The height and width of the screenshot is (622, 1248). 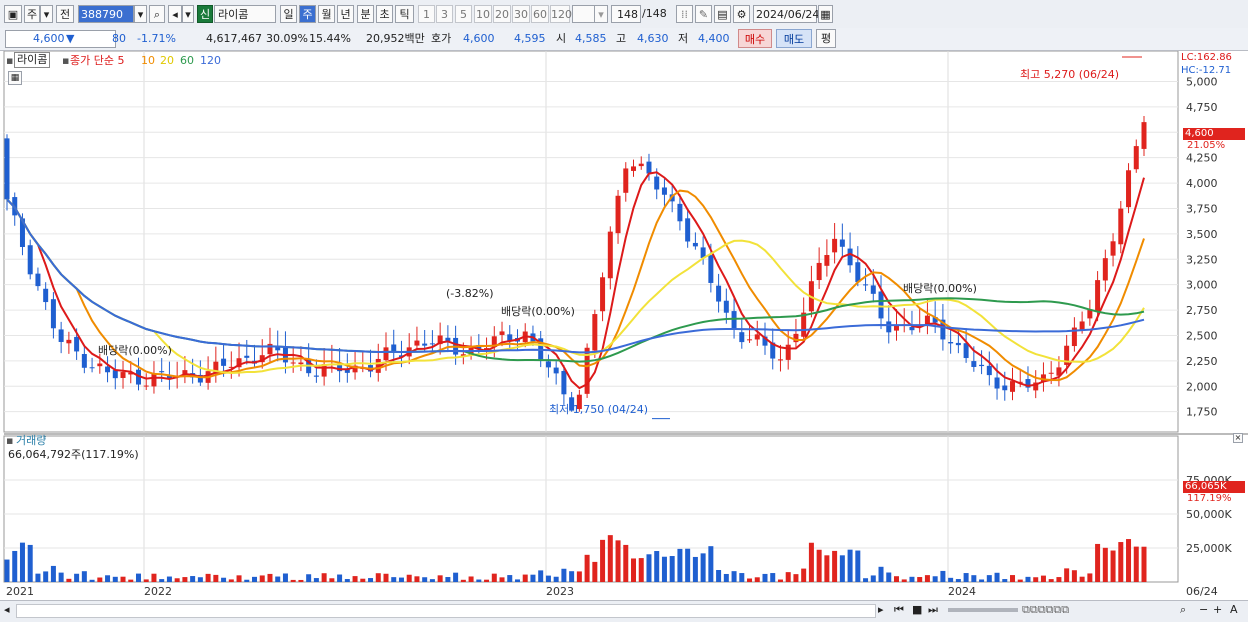 I want to click on mode-selector: 주, so click(x=32, y=14).